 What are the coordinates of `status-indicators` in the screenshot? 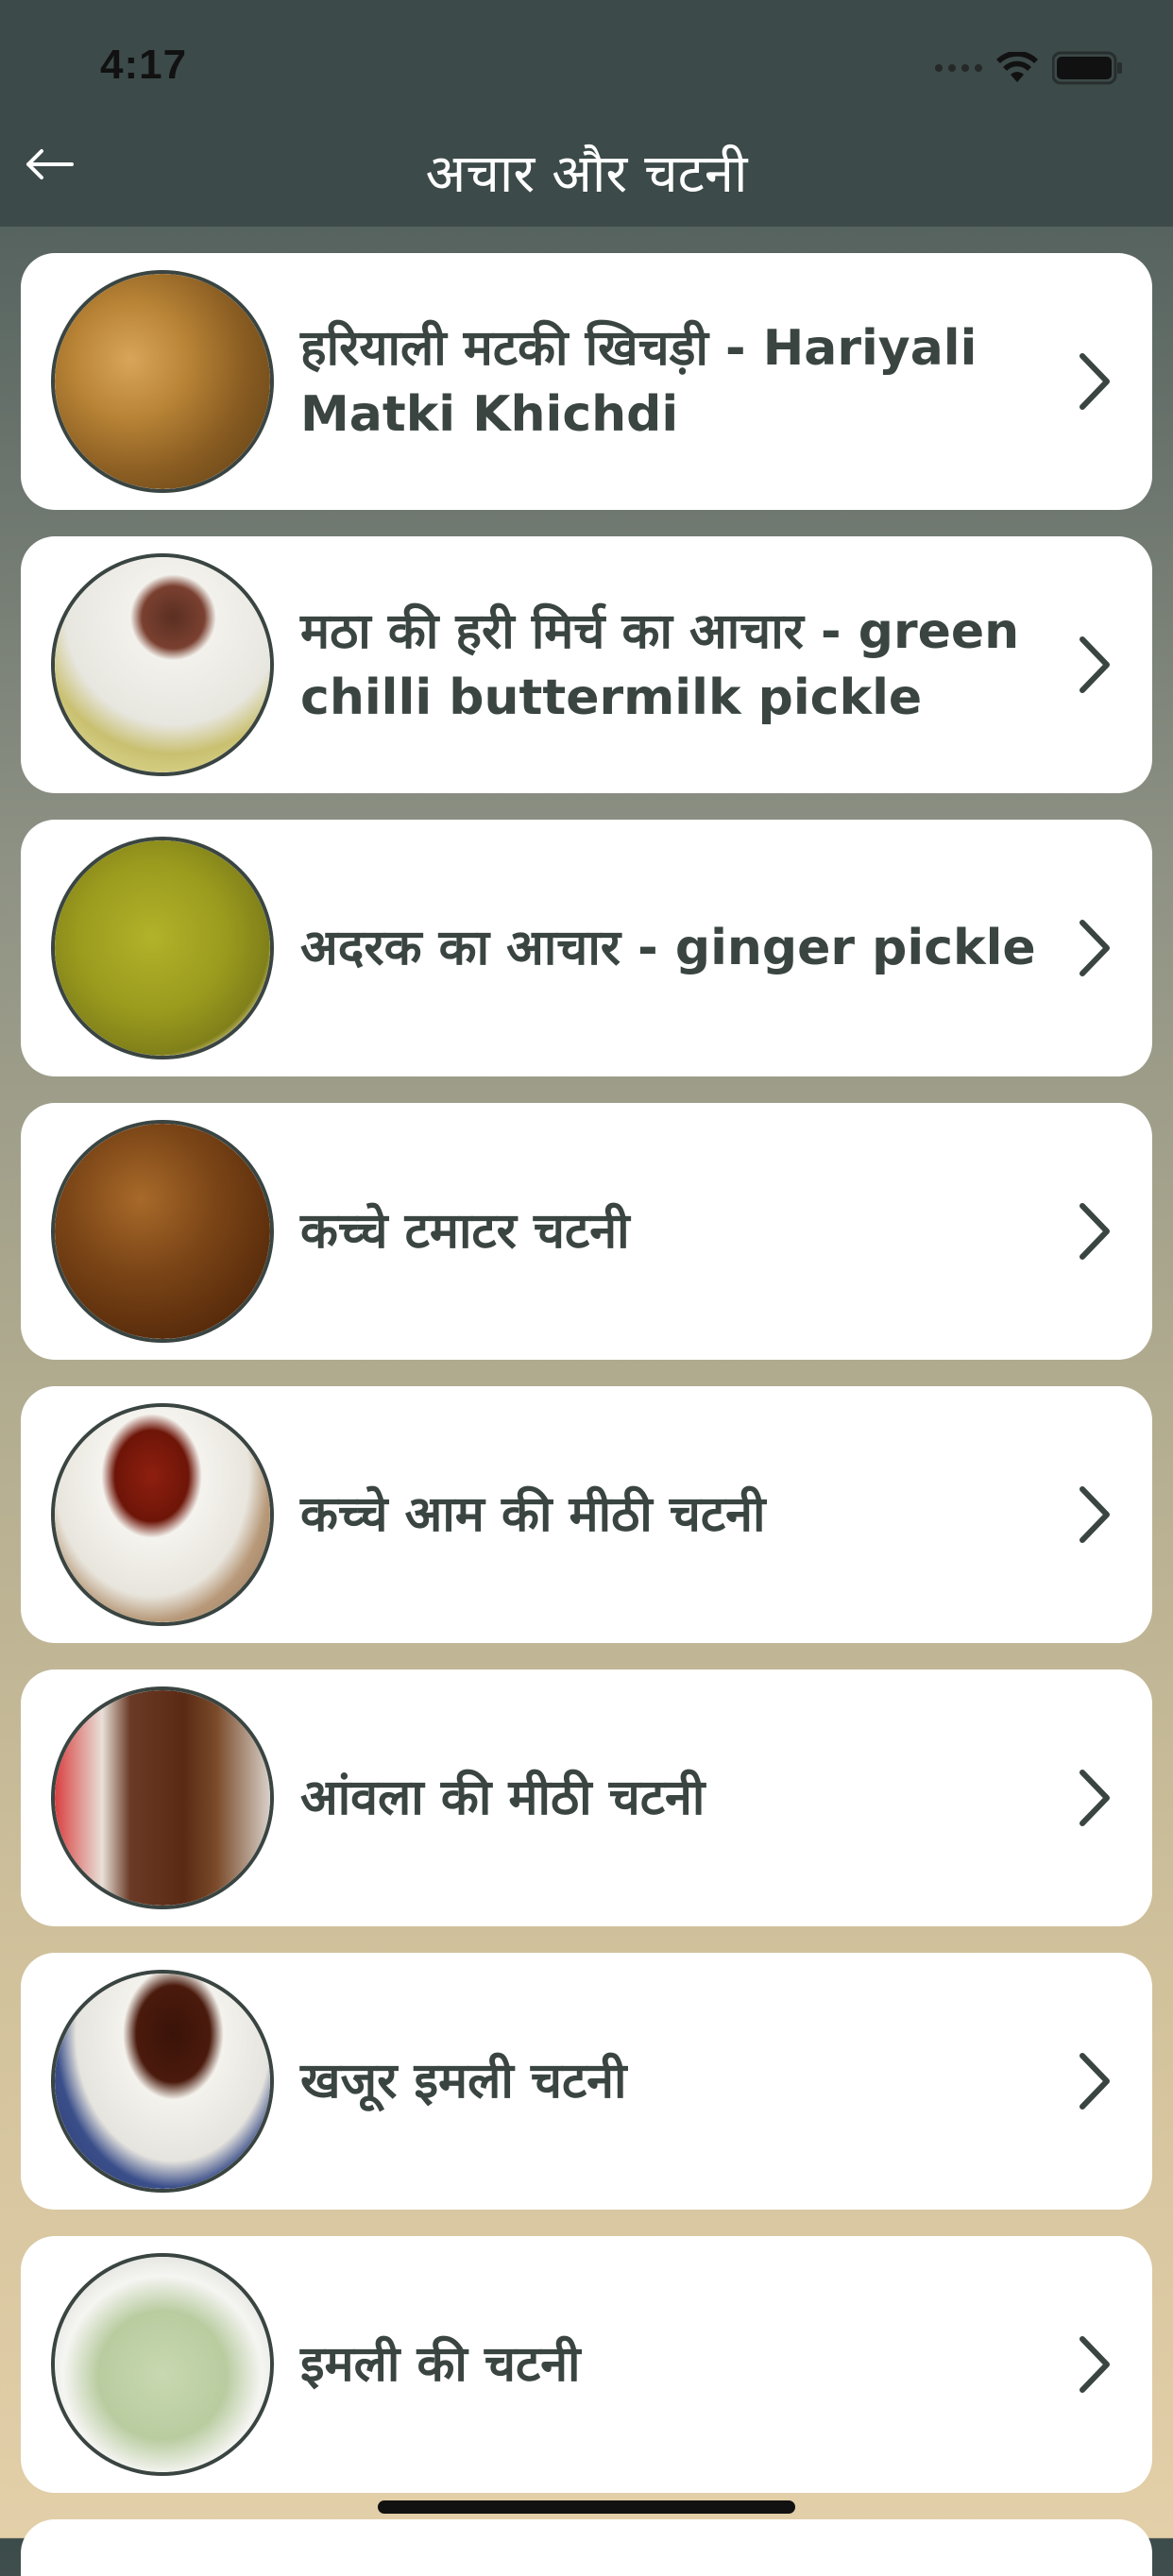 It's located at (1029, 68).